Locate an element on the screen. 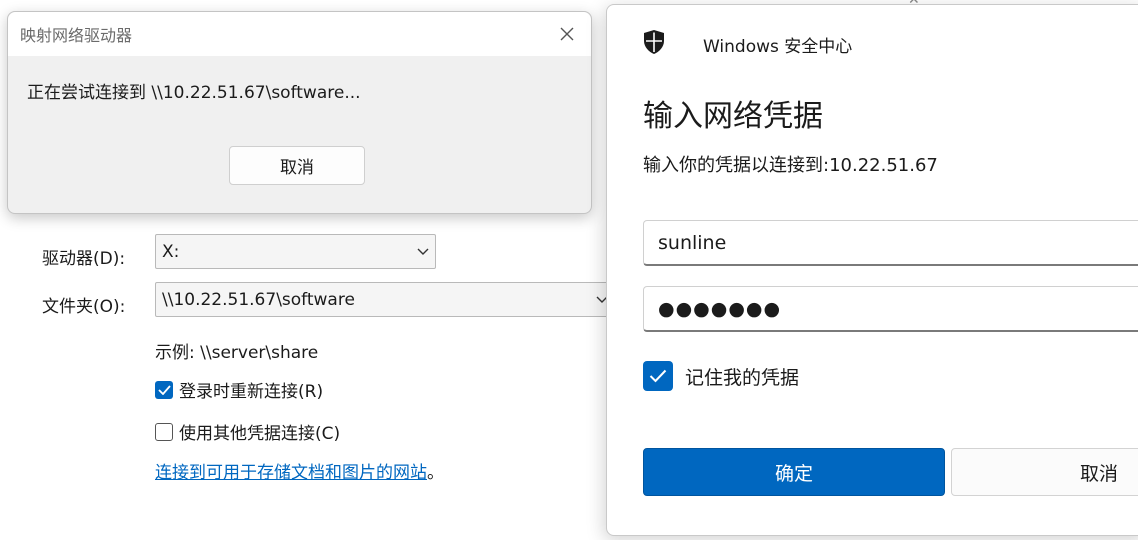  drive-label: 驱动器(D): is located at coordinates (84, 259).